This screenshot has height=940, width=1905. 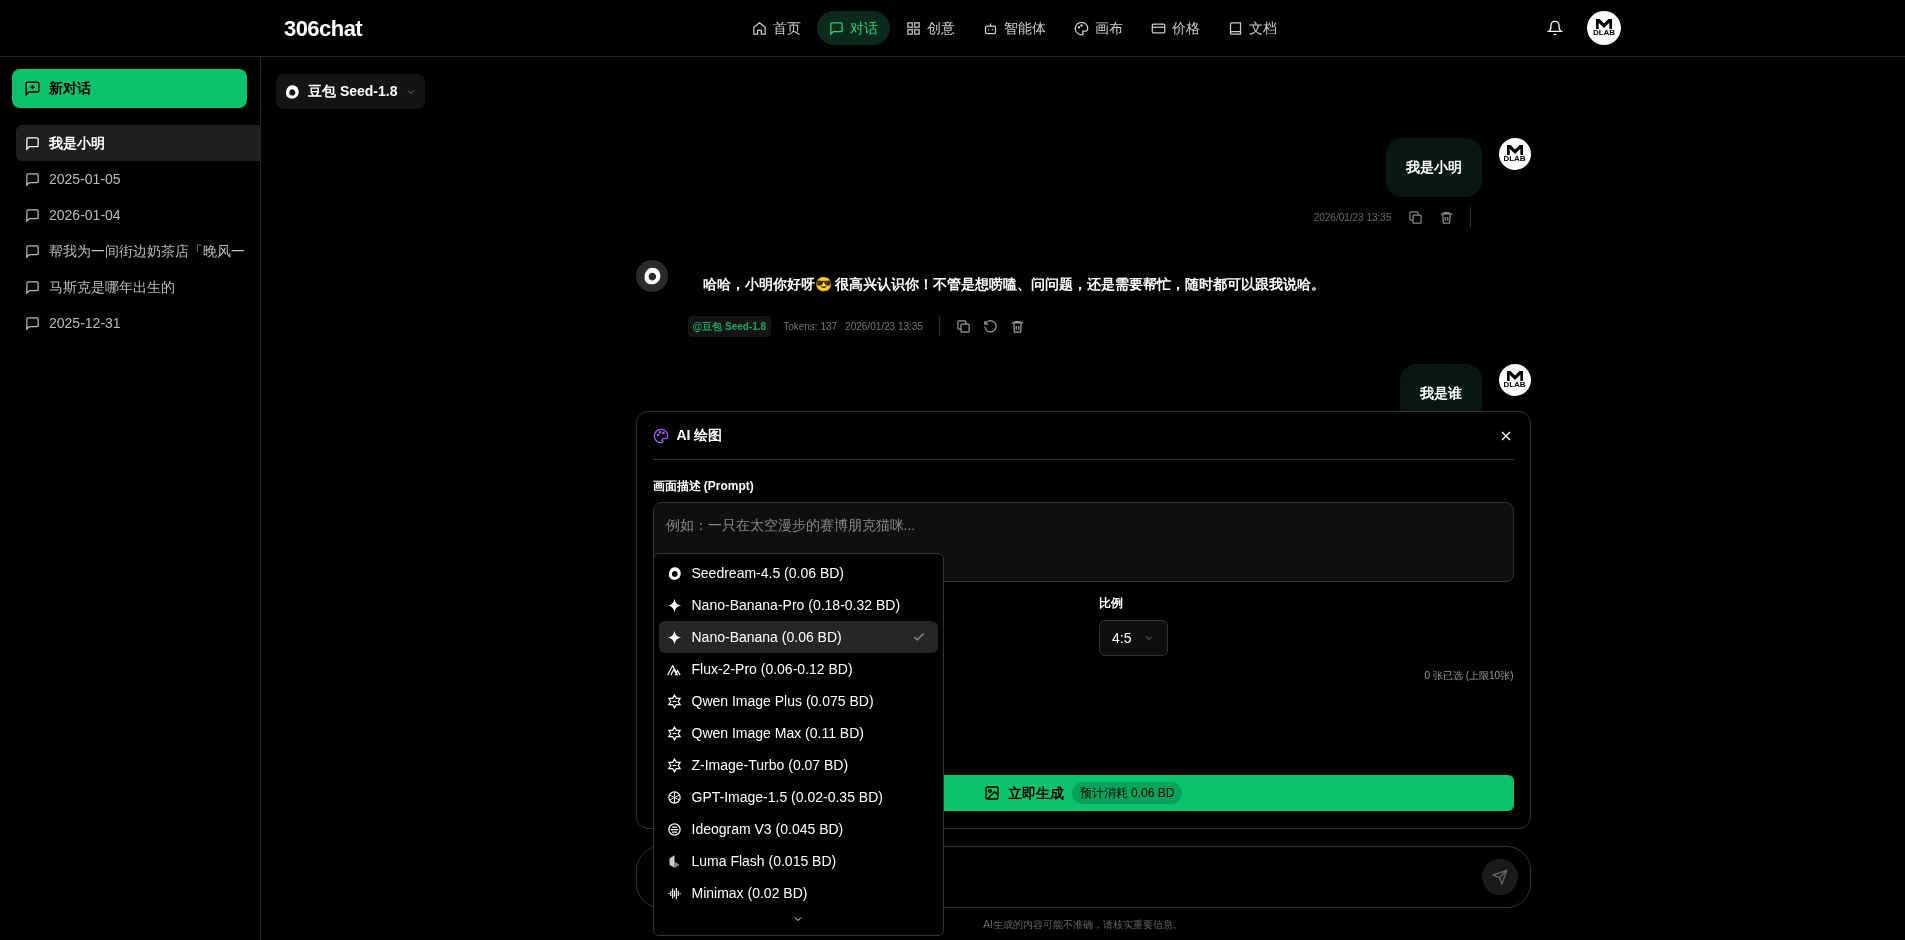 What do you see at coordinates (1134, 638) in the screenshot?
I see `ratio-select: 4:5` at bounding box center [1134, 638].